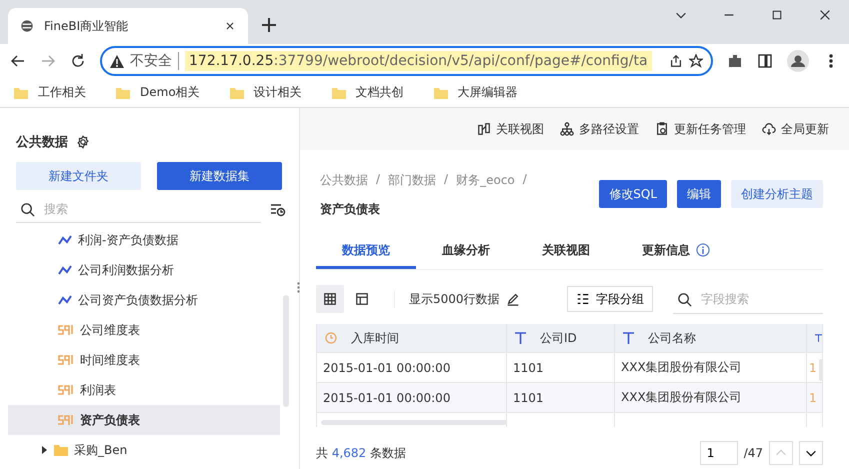 This screenshot has height=469, width=849. What do you see at coordinates (662, 129) in the screenshot?
I see `clipboard-icon` at bounding box center [662, 129].